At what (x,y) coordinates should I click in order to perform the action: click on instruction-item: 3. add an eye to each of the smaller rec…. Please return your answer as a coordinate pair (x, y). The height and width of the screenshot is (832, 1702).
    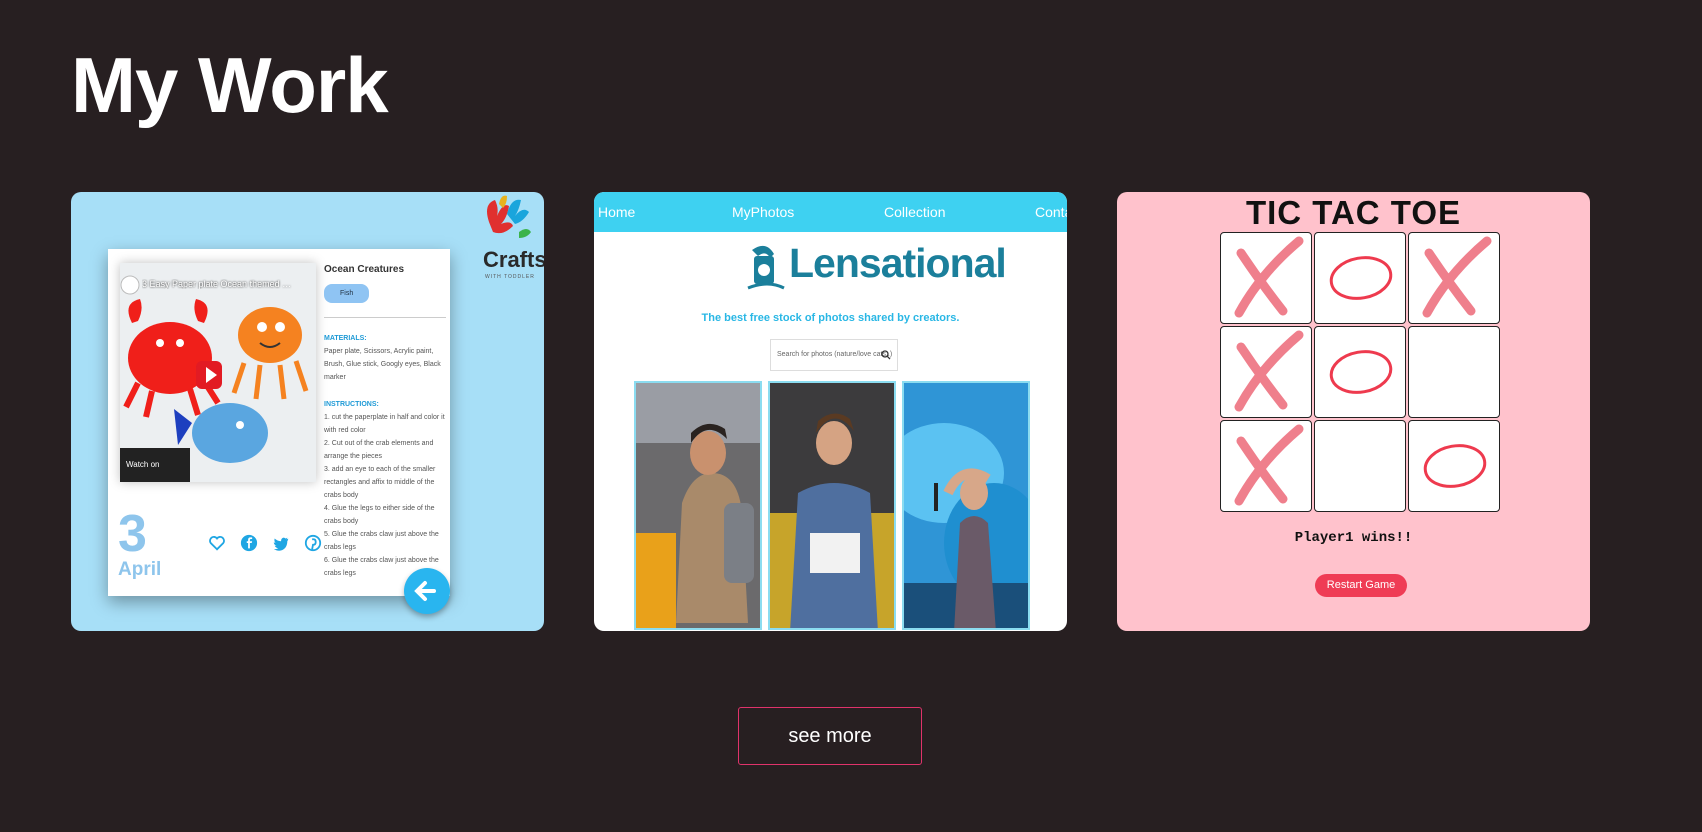
    Looking at the image, I should click on (380, 482).